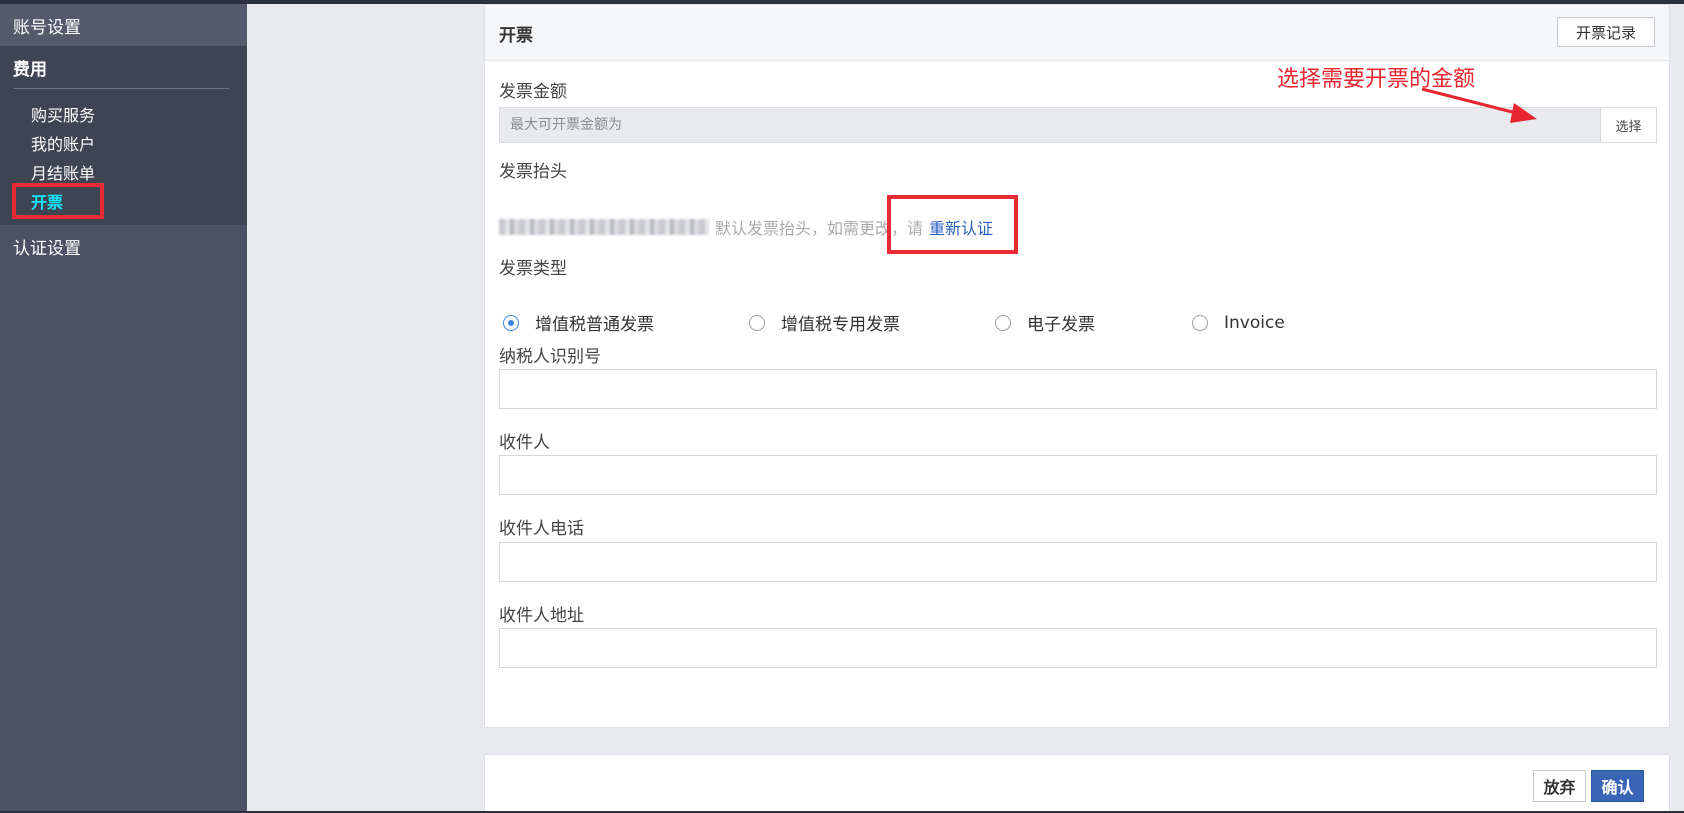  Describe the element at coordinates (533, 269) in the screenshot. I see `invoice-type-label: 发票类型` at that location.